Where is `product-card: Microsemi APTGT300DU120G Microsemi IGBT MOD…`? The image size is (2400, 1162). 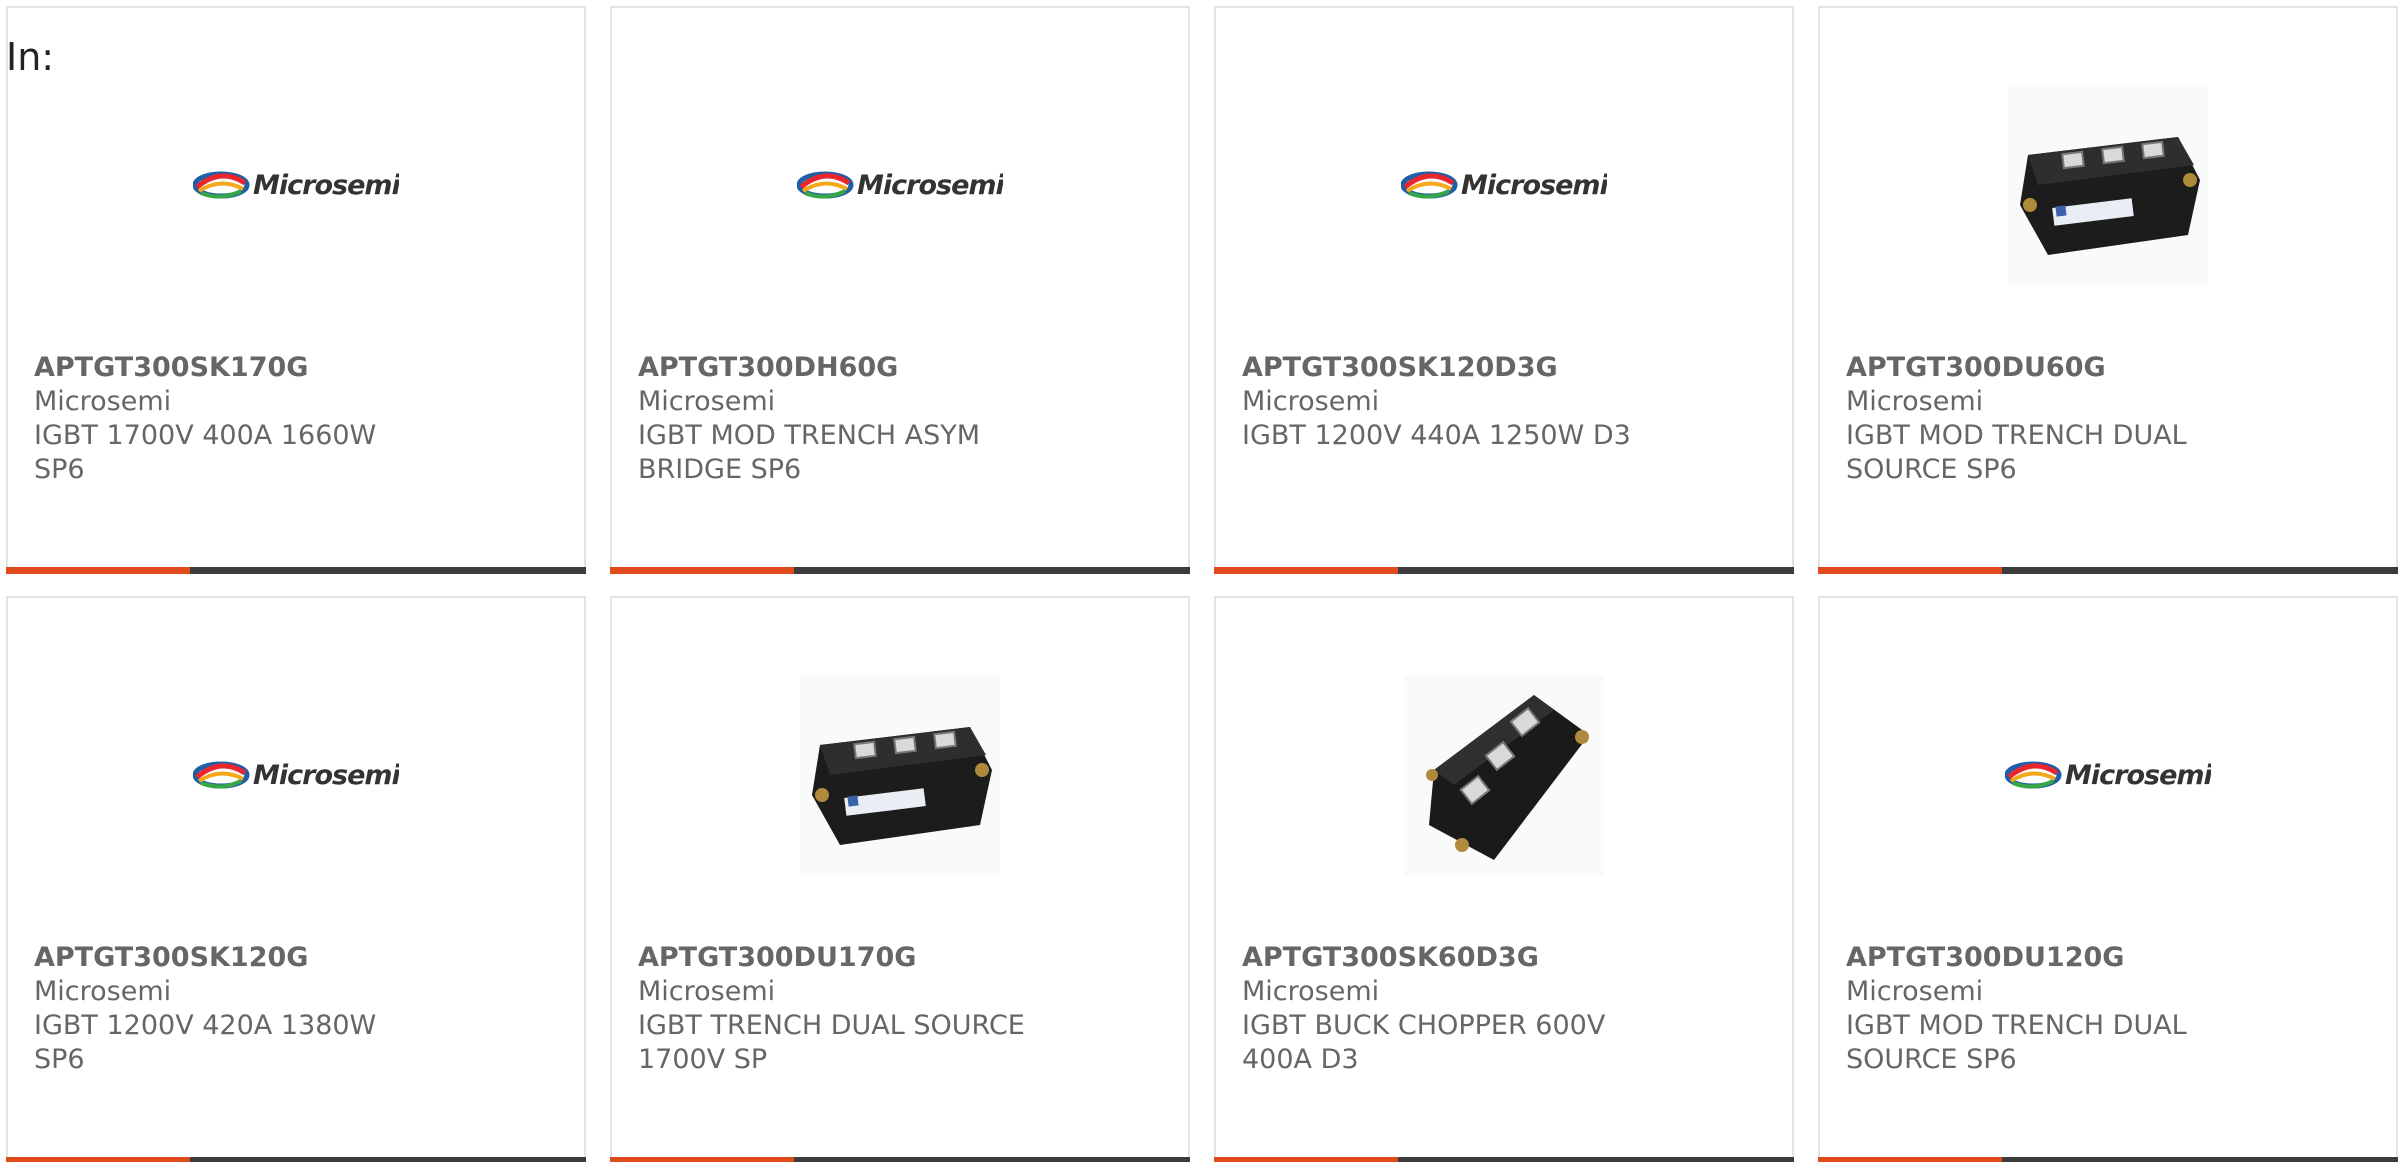
product-card: Microsemi APTGT300DU120G Microsemi IGBT MOD… is located at coordinates (2108, 879).